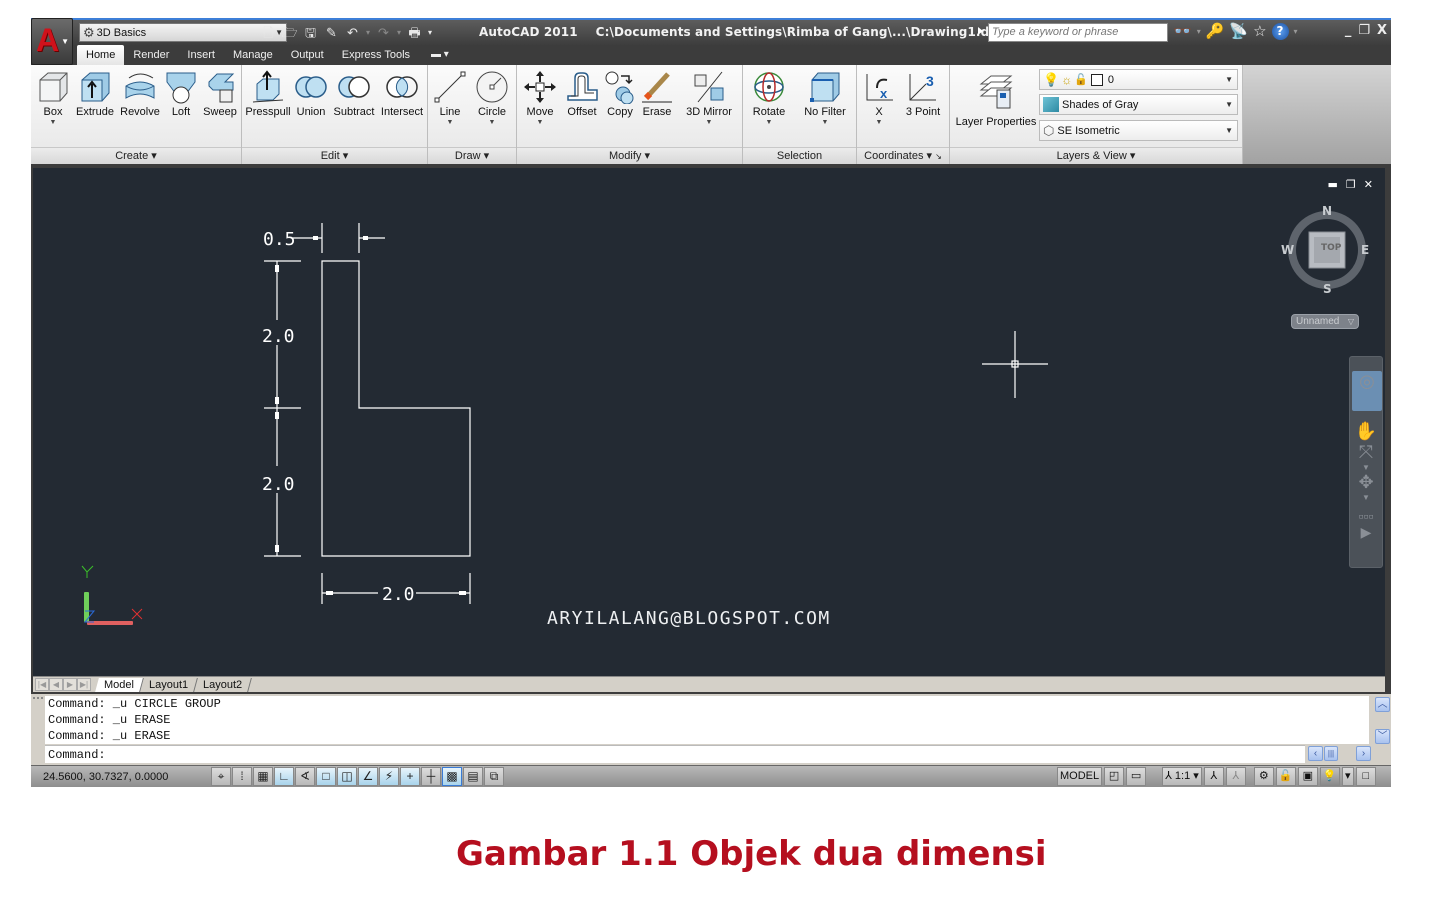 The image size is (1441, 923). Describe the element at coordinates (582, 94) in the screenshot. I see `offset-button: Offset` at that location.